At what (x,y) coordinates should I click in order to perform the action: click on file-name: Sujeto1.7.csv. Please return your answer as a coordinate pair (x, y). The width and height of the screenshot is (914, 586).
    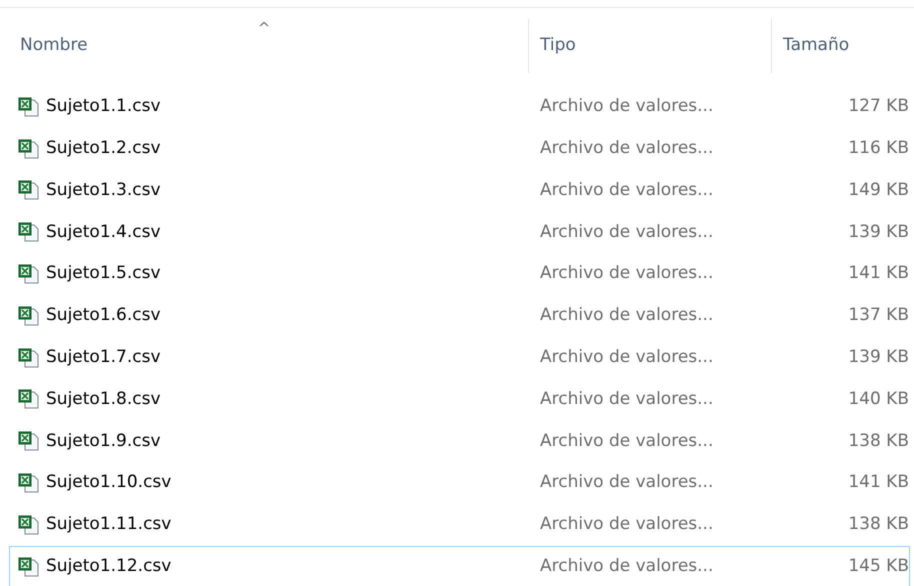
    Looking at the image, I should click on (103, 357).